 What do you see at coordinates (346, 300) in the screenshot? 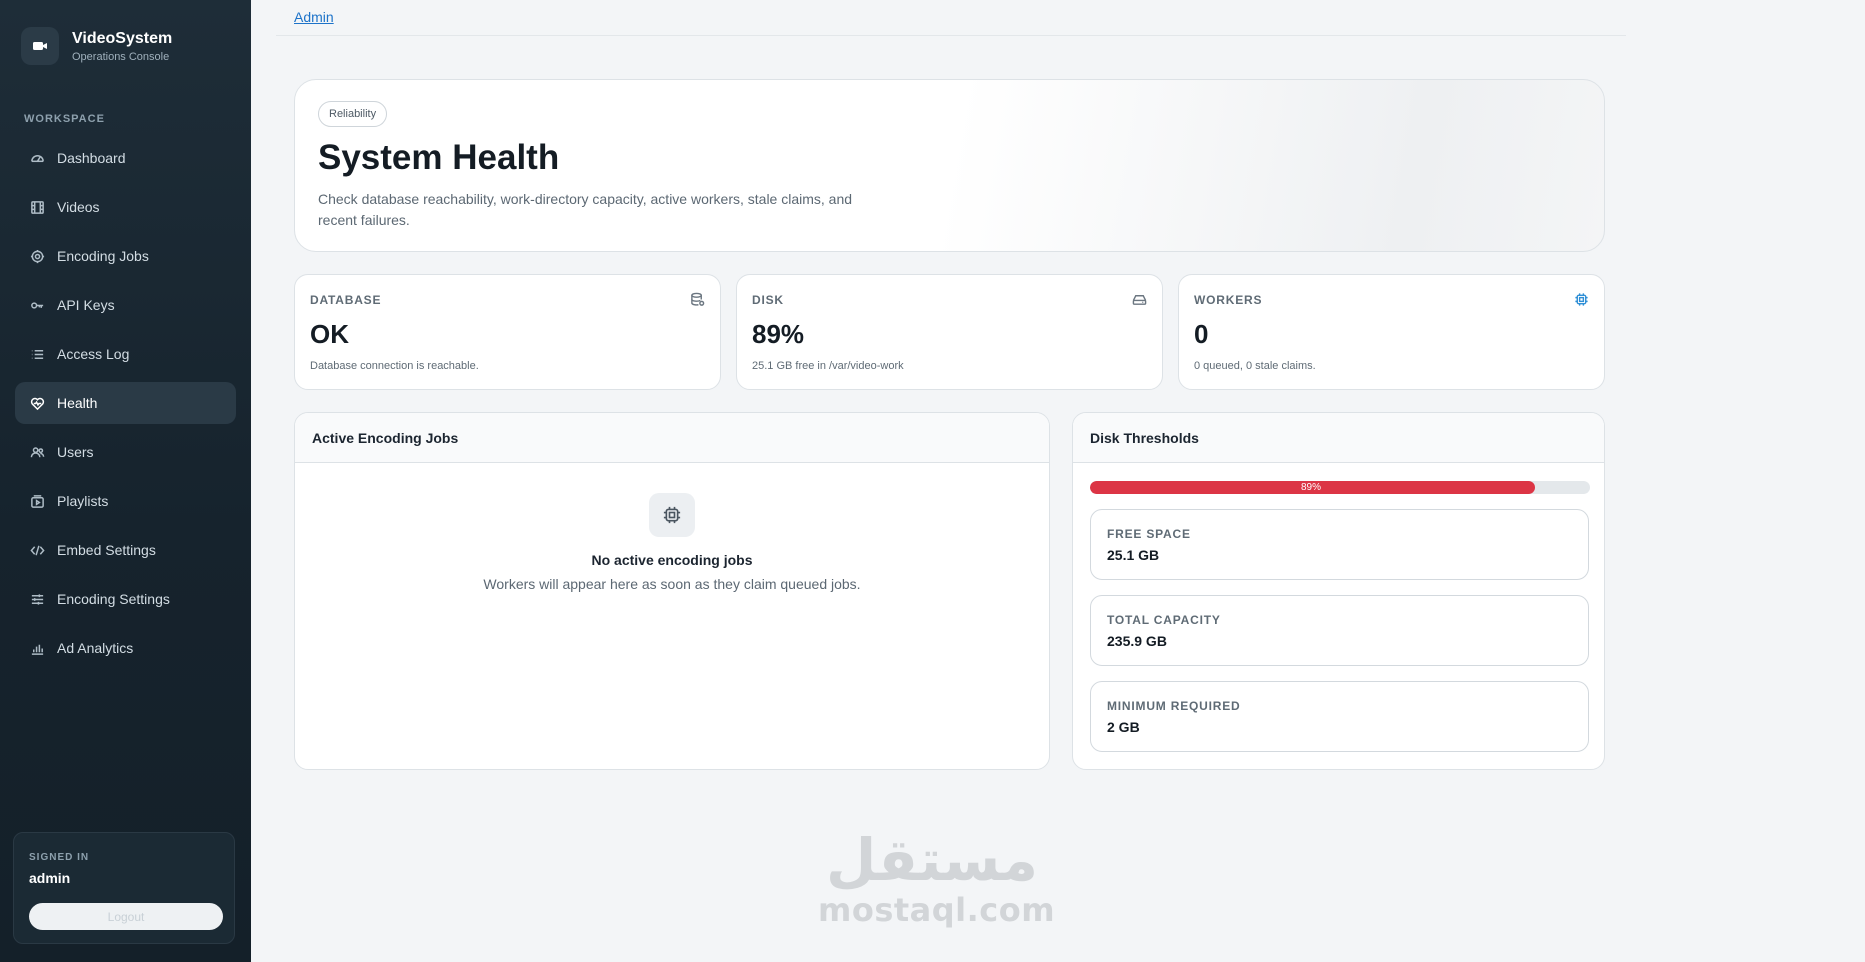
I see `stat-label: DATABASE` at bounding box center [346, 300].